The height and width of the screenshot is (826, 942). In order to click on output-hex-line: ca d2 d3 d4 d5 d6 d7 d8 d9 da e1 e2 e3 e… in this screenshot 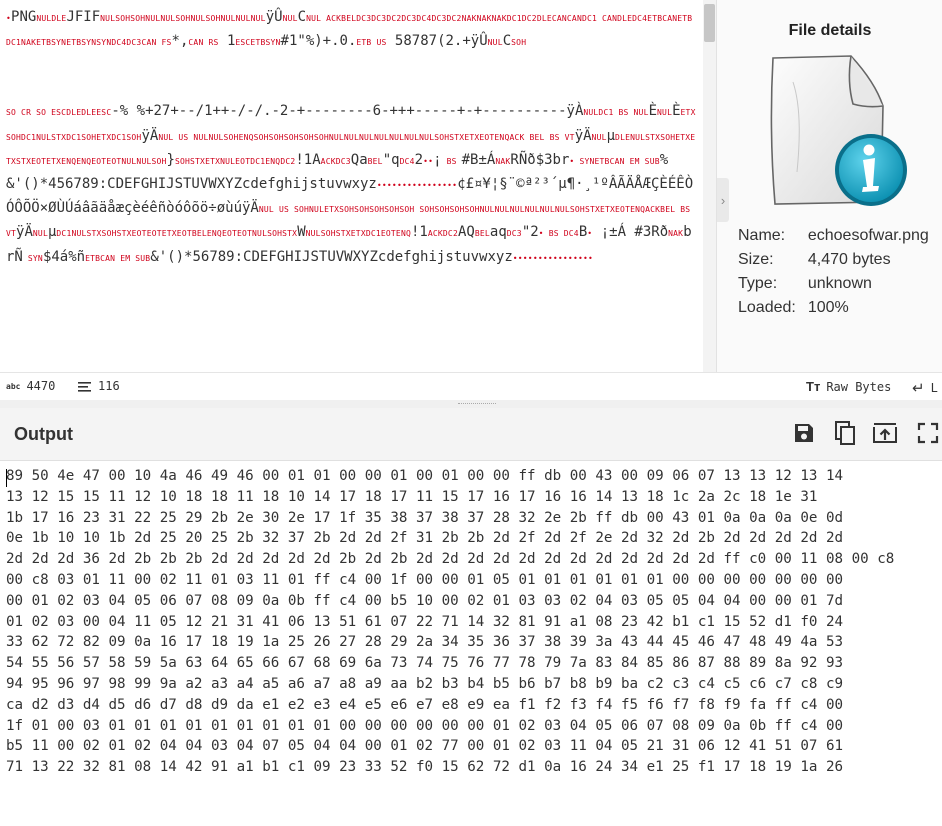, I will do `click(425, 704)`.